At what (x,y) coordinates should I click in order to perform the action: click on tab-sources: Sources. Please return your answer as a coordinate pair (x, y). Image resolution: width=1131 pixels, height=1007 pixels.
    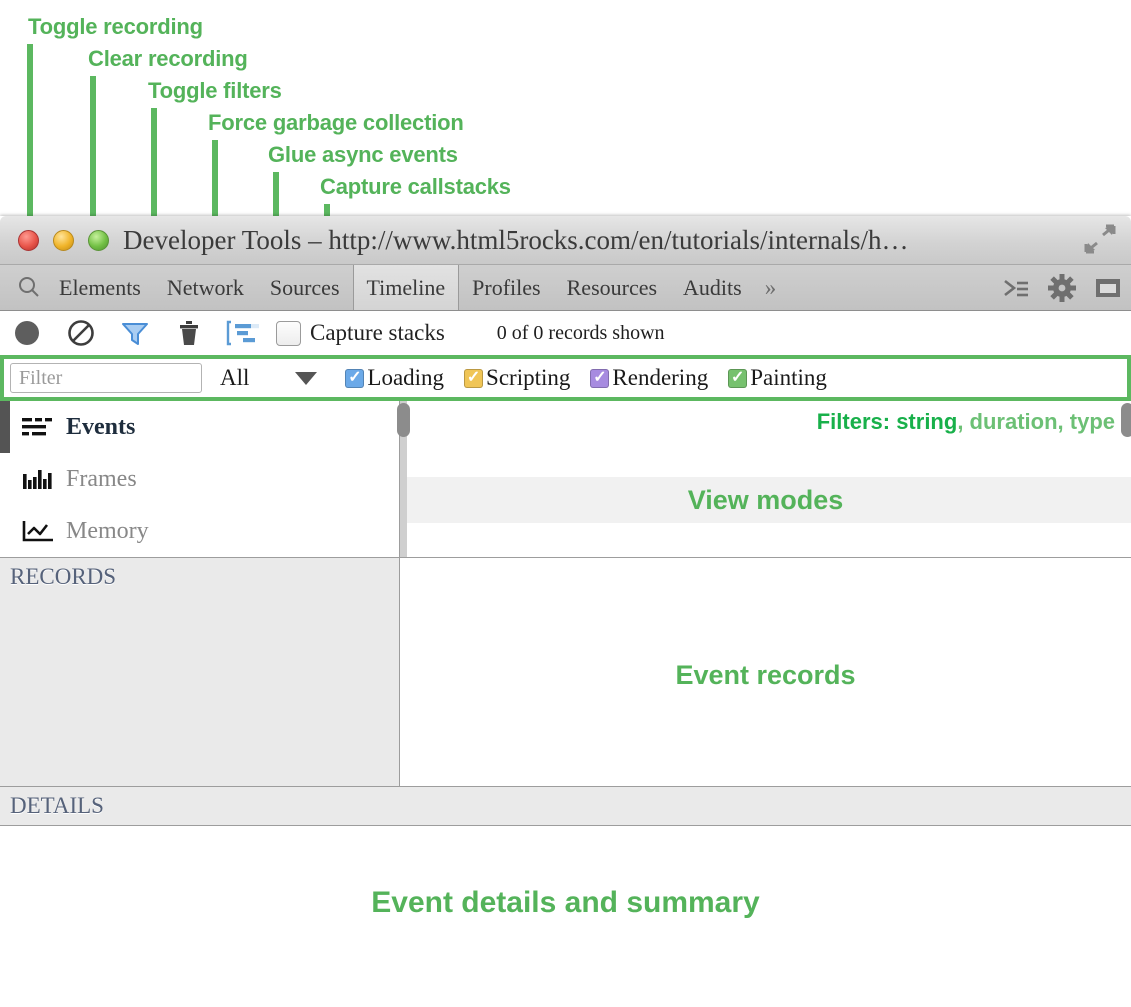
    Looking at the image, I should click on (305, 287).